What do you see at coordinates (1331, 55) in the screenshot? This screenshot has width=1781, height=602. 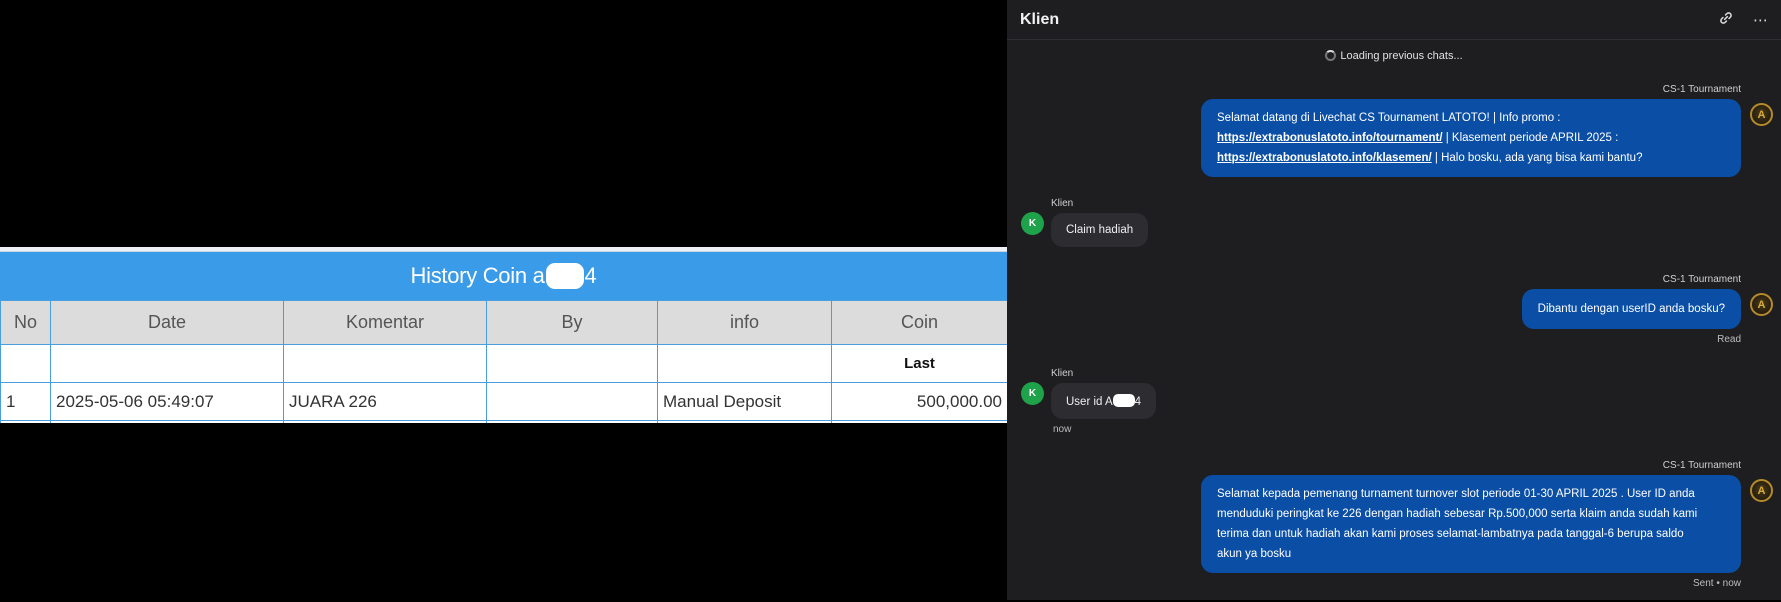 I see `spinner-icon` at bounding box center [1331, 55].